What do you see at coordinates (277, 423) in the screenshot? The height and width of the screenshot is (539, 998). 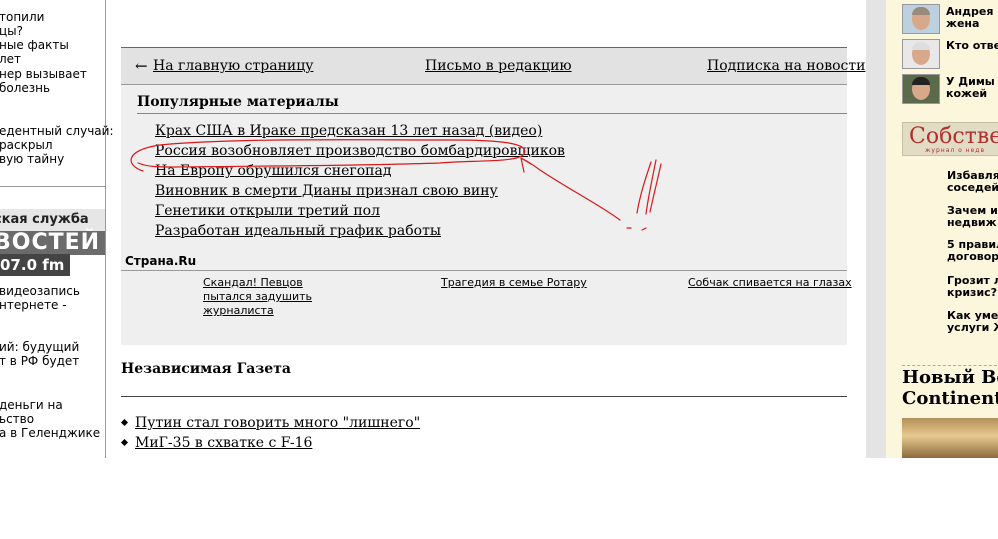 I see `ng-link: Путин стал говорить много "лишнего"` at bounding box center [277, 423].